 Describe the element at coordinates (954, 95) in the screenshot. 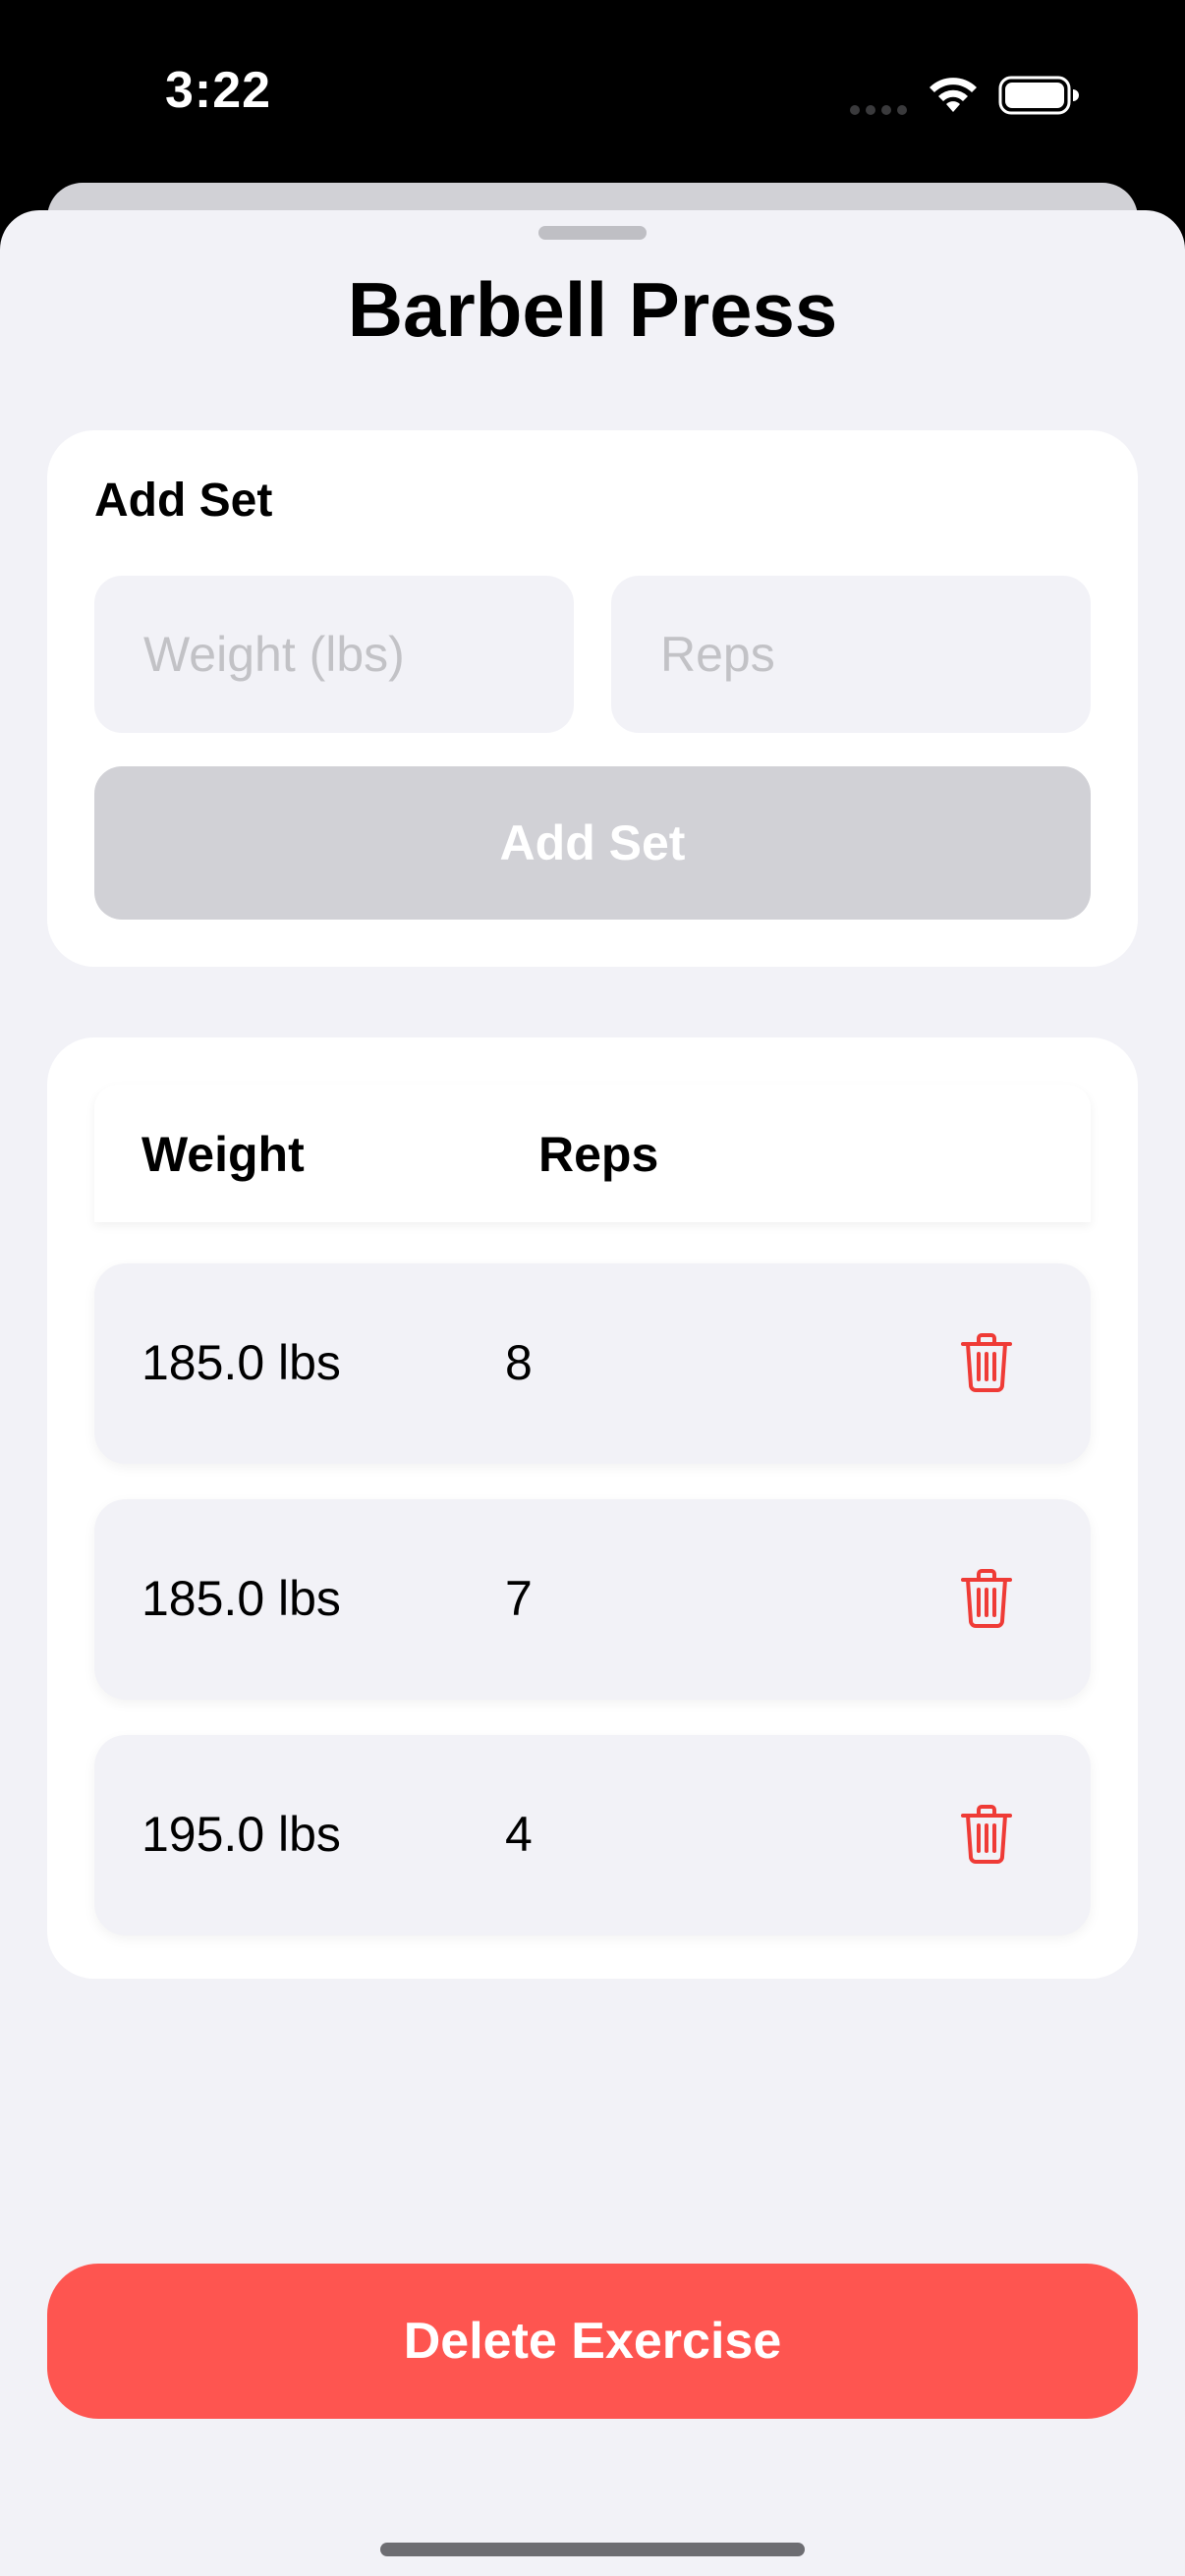

I see `wifi-icon` at that location.